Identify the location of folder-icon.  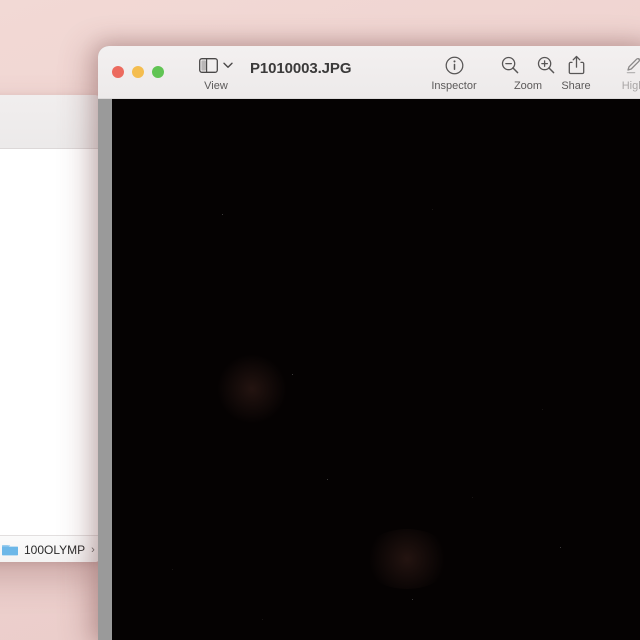
(10, 550).